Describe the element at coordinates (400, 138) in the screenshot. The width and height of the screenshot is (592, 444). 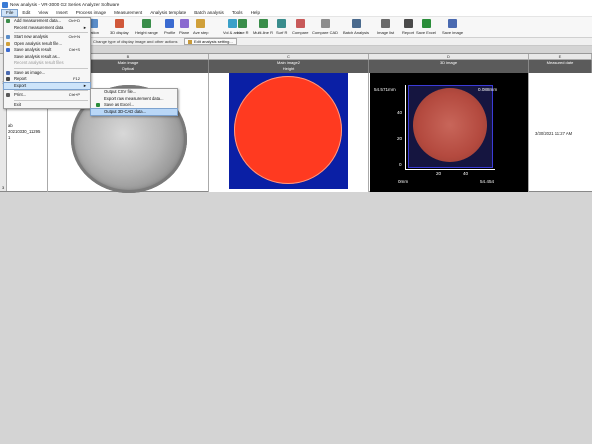
I see `plot-y-tick: 20` at that location.